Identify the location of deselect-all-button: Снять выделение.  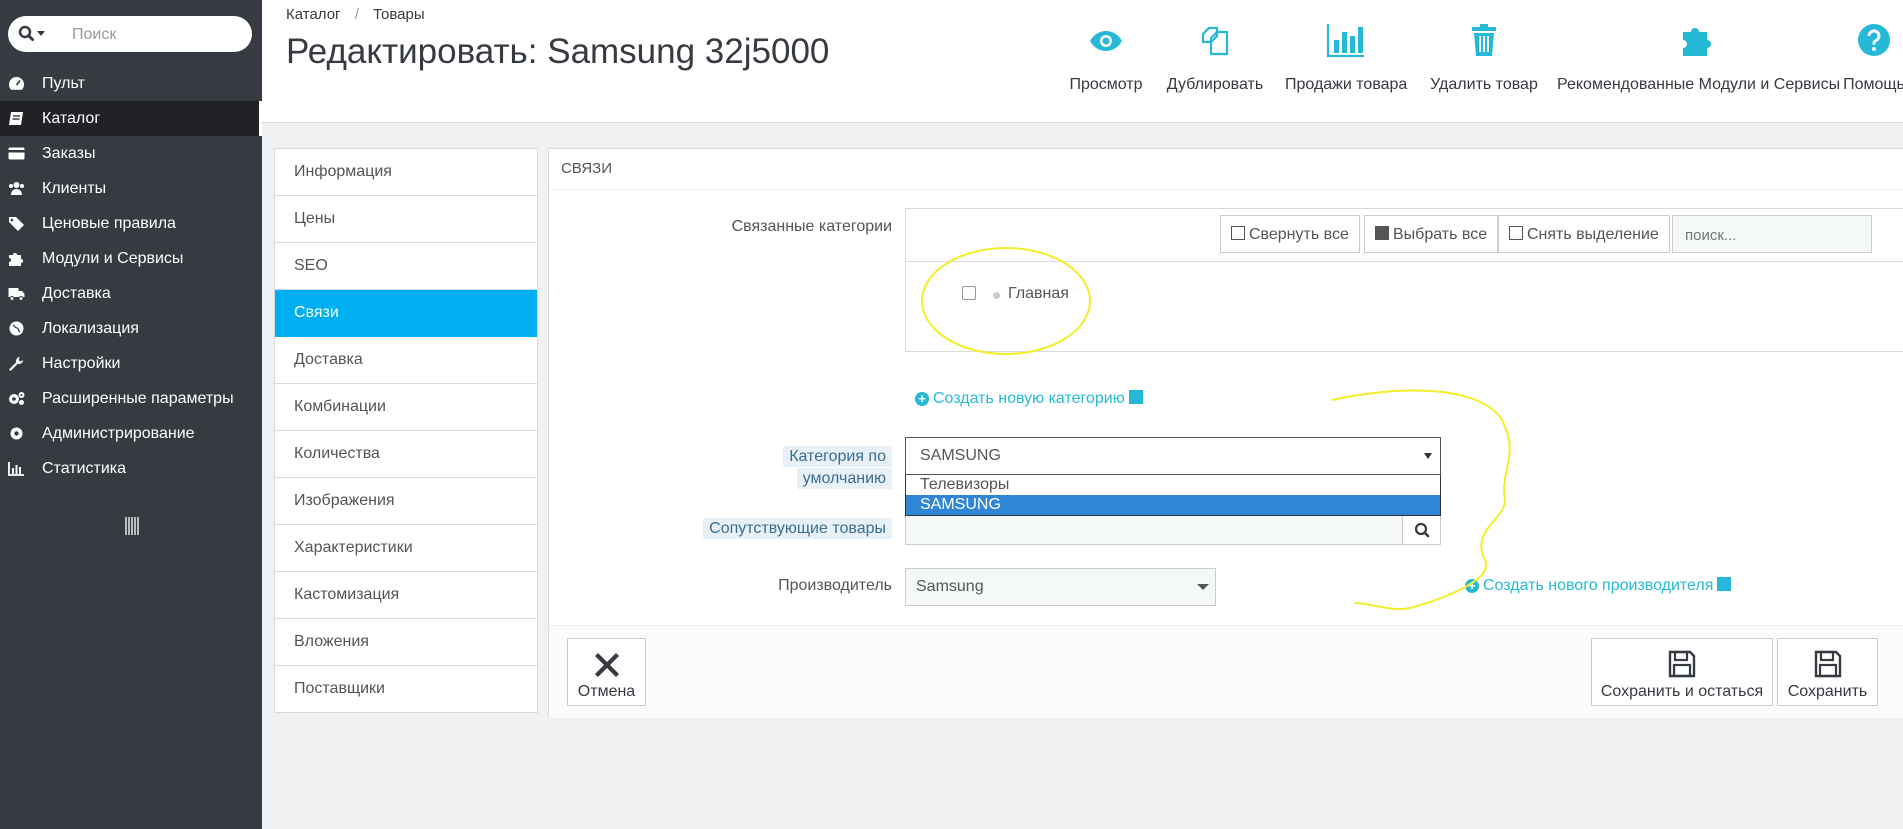
(1584, 234).